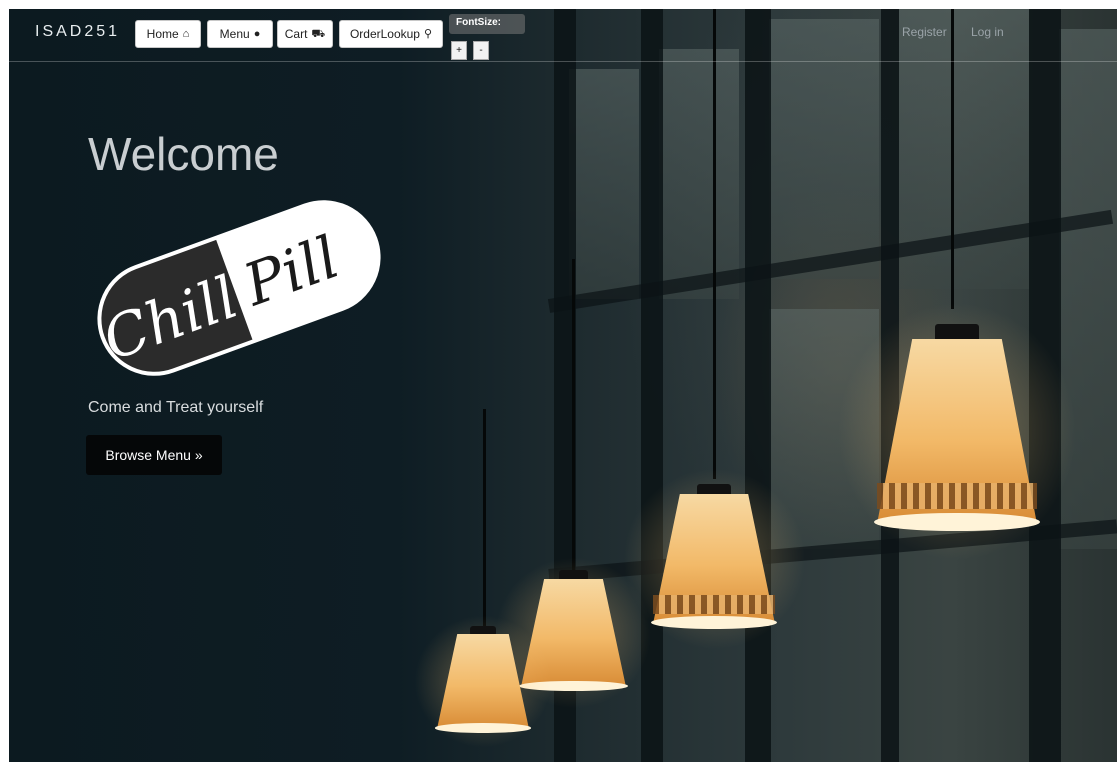 Image resolution: width=1117 pixels, height=762 pixels. I want to click on cart-button: Cart ⛟, so click(305, 34).